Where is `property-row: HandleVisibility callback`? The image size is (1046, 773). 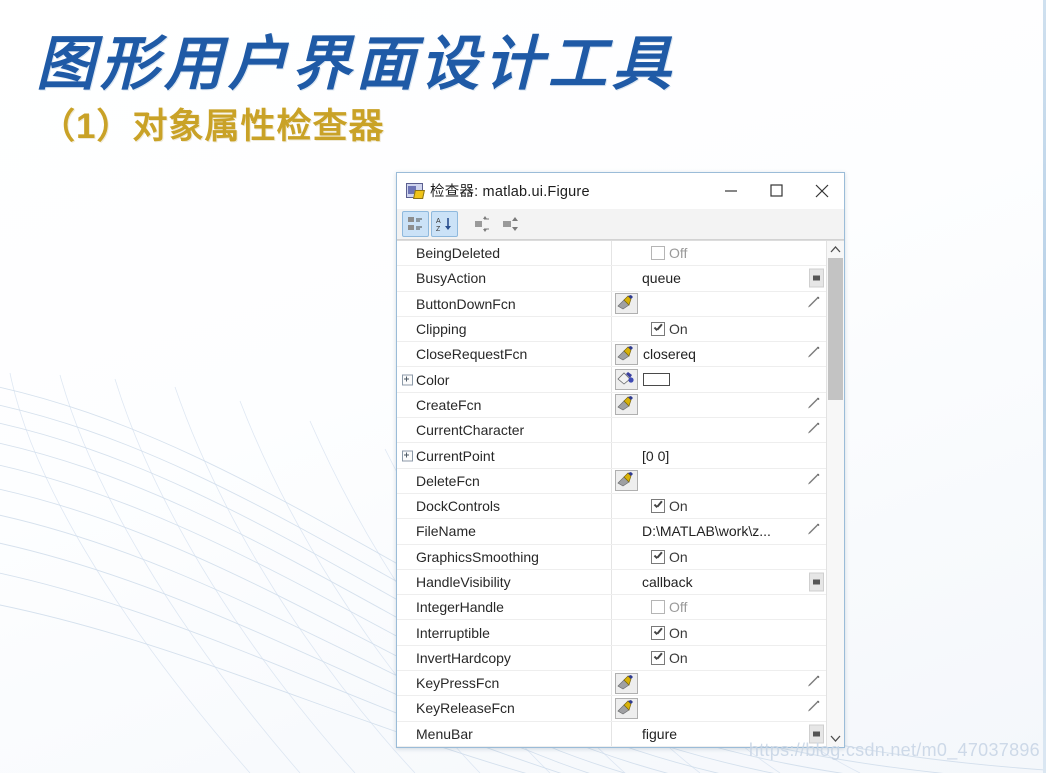 property-row: HandleVisibility callback is located at coordinates (611, 582).